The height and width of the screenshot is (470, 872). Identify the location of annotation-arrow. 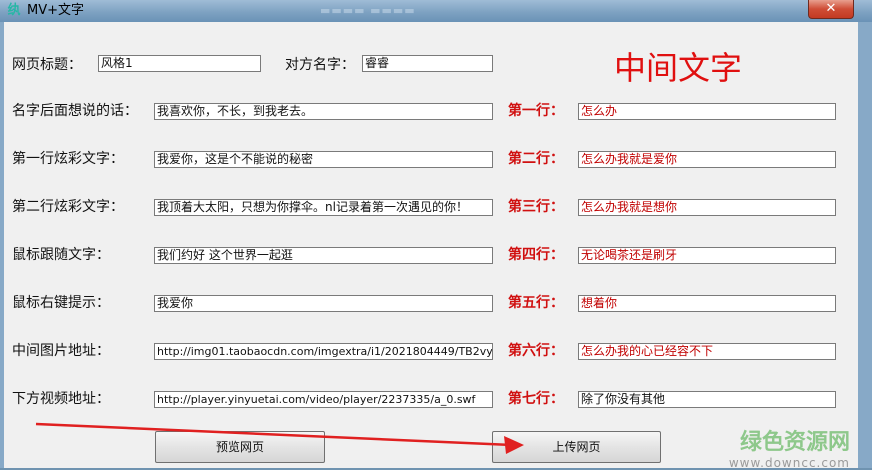
(279, 438).